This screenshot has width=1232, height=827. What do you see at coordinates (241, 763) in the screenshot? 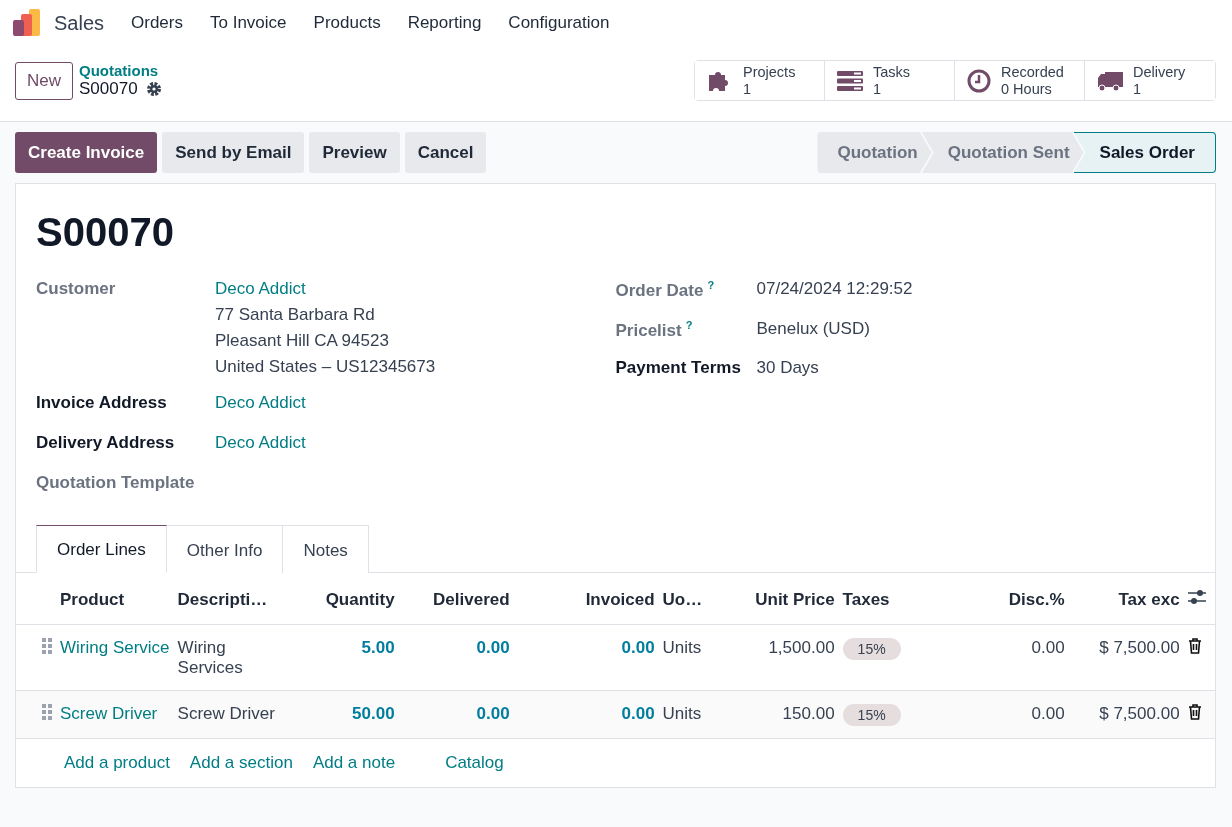
I see `add-line-link: Add a section` at bounding box center [241, 763].